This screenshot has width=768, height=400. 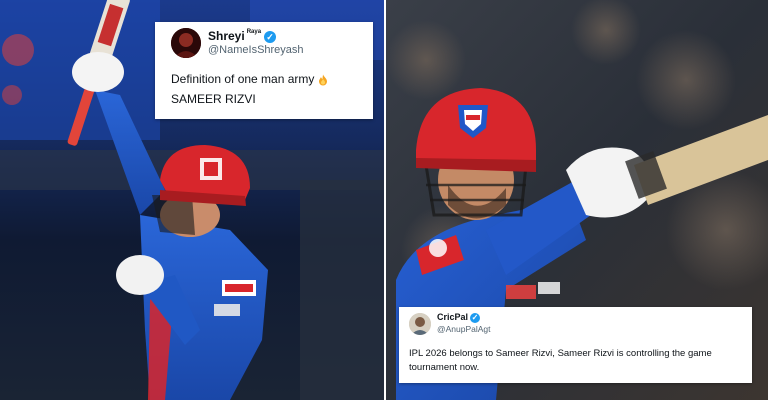 What do you see at coordinates (242, 36) in the screenshot?
I see `display-name: Shreyi Raya ✓` at bounding box center [242, 36].